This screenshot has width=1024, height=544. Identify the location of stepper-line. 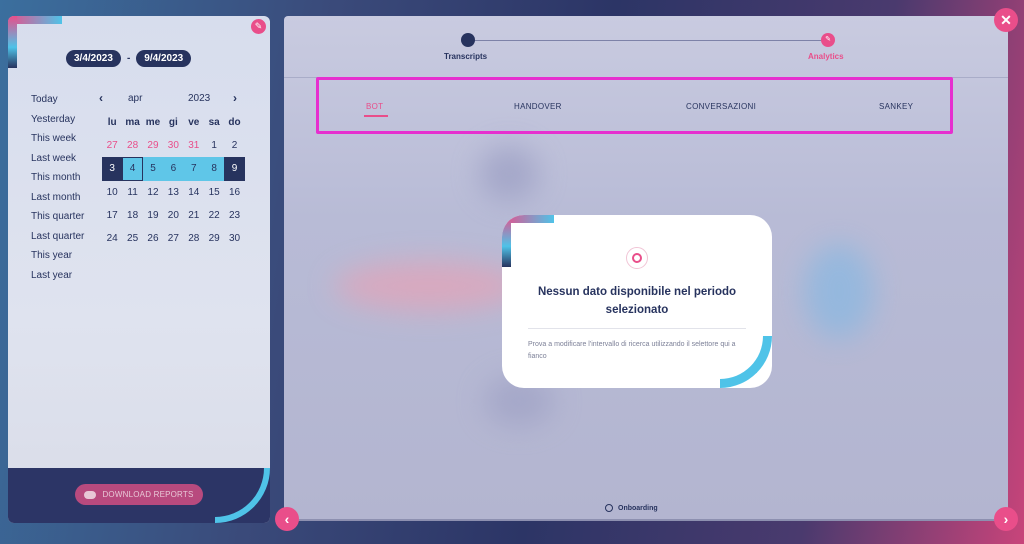
(649, 40).